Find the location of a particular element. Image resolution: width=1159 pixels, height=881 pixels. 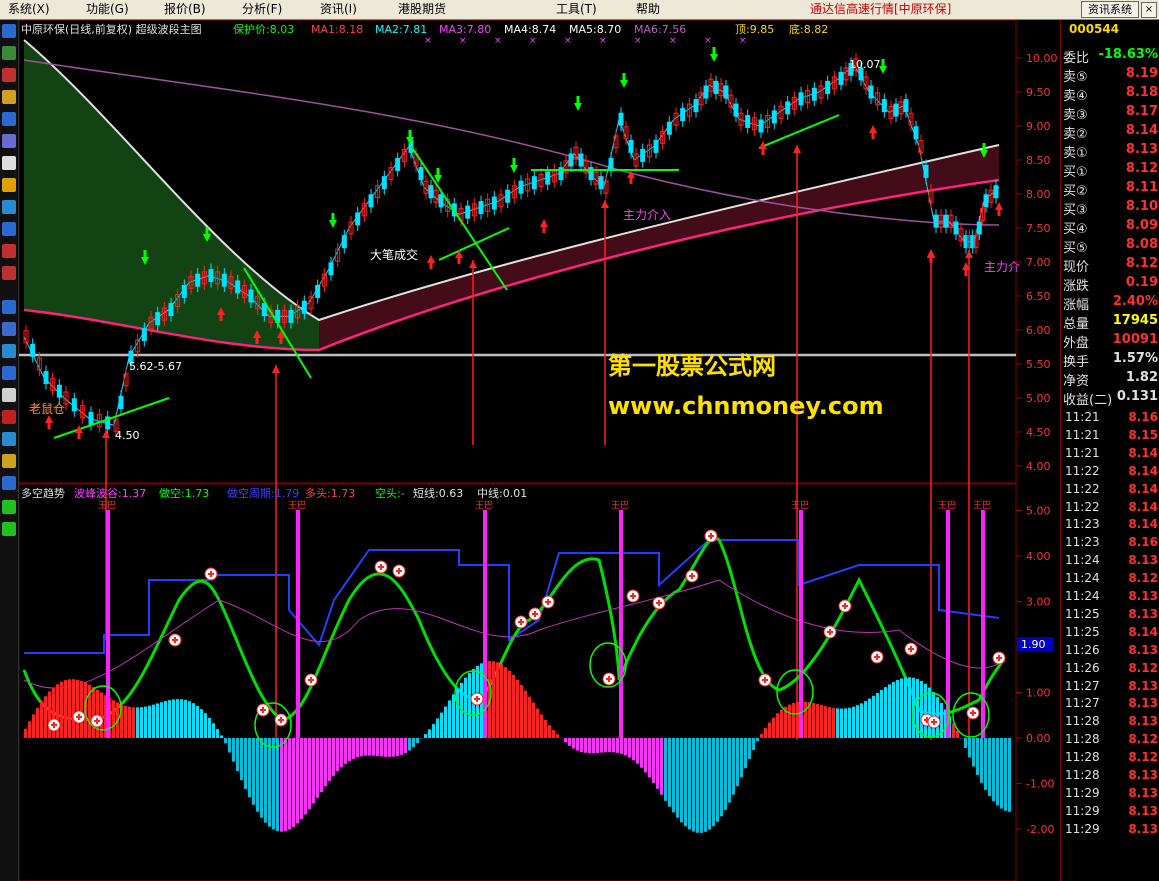

ma4-label: MA4:8.74 is located at coordinates (530, 29).